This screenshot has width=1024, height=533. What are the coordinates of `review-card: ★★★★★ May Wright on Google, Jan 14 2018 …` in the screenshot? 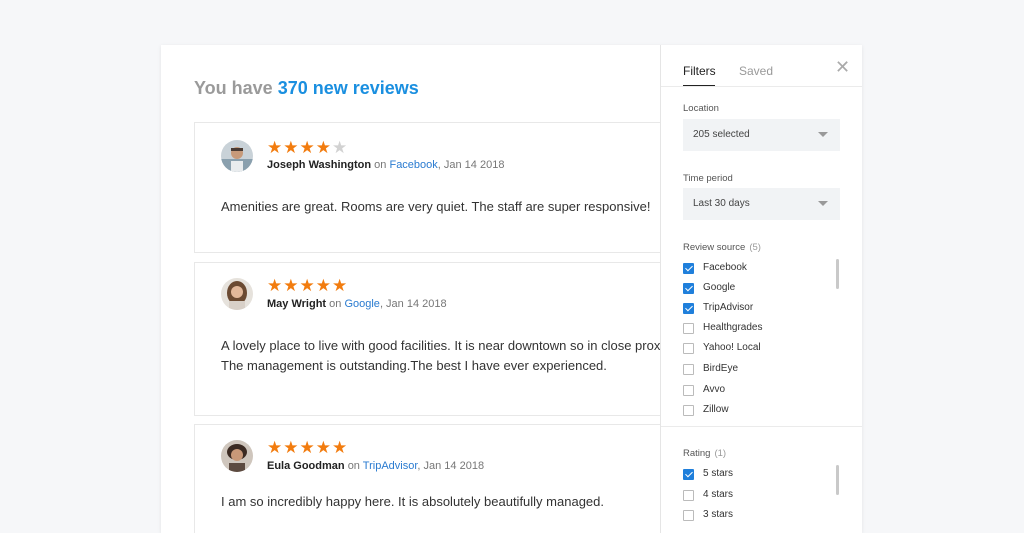 It's located at (427, 339).